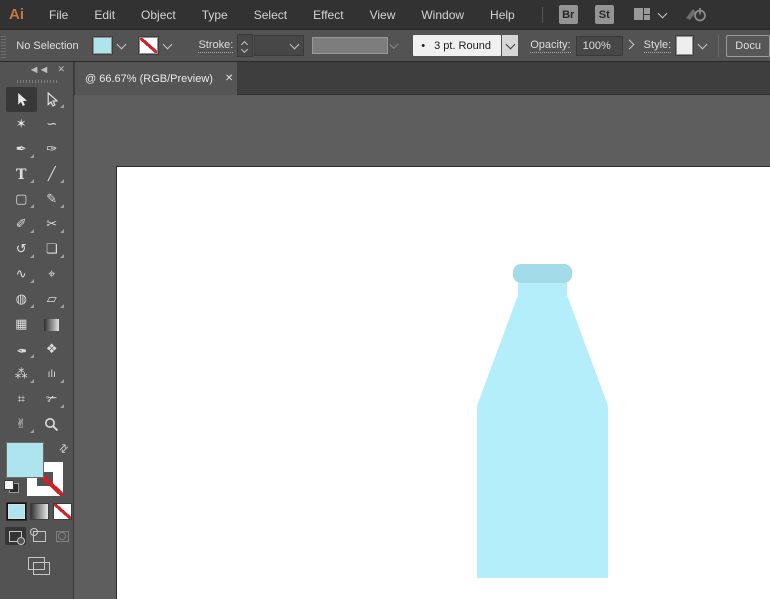 Image resolution: width=770 pixels, height=599 pixels. Describe the element at coordinates (442, 14) in the screenshot. I see `menu-window: Window` at that location.